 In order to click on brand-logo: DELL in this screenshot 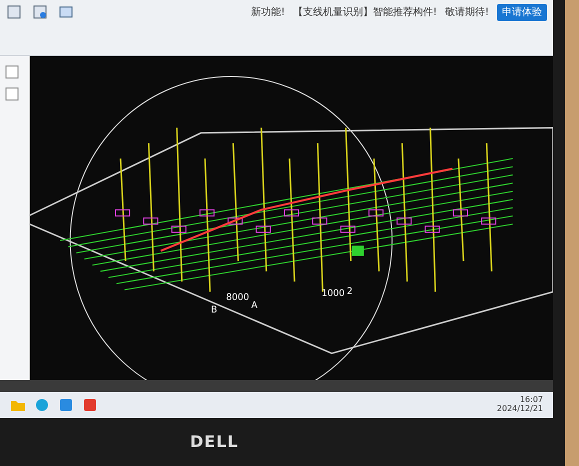, I will do `click(214, 442)`.